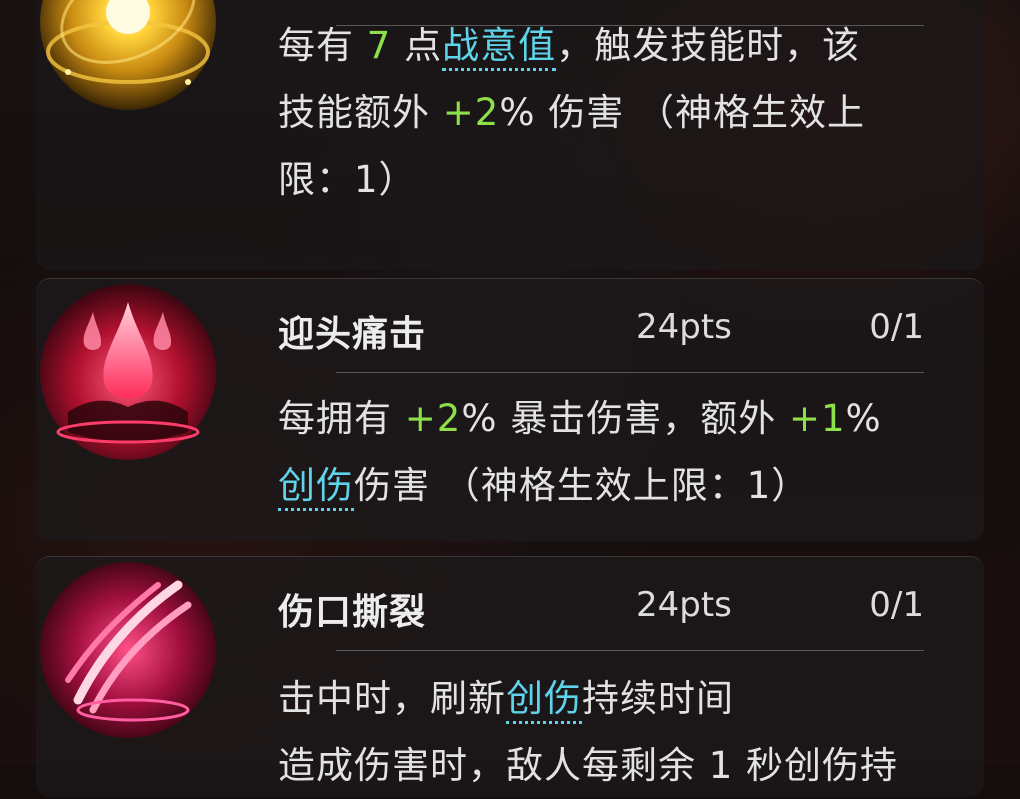  What do you see at coordinates (352, 612) in the screenshot?
I see `talent-name: 伤口撕裂` at bounding box center [352, 612].